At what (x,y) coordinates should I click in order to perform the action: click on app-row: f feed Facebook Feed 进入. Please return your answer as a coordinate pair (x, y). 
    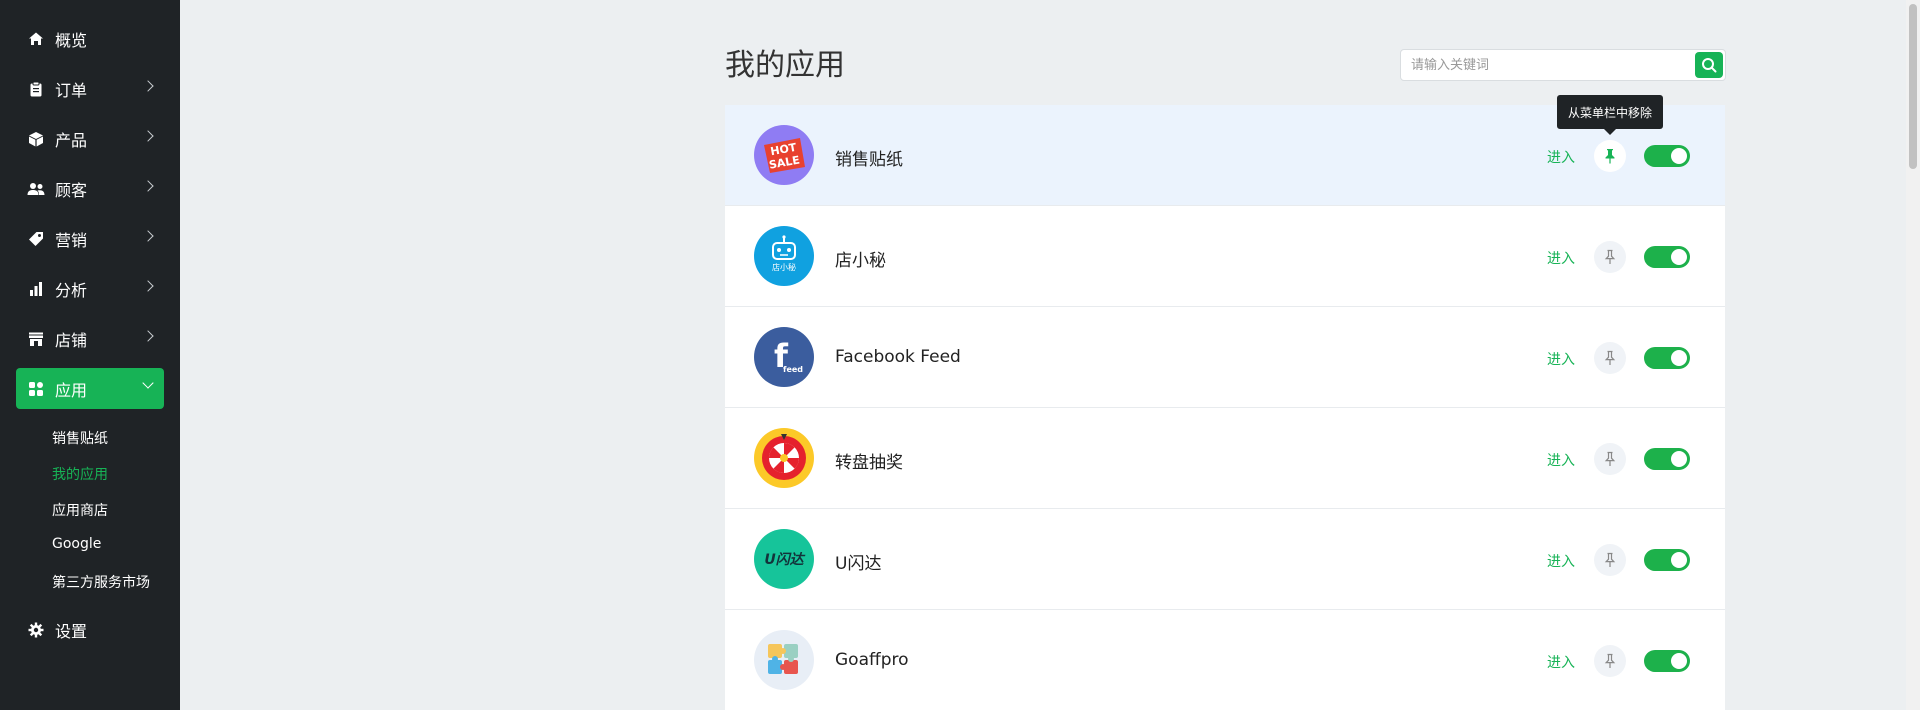
    Looking at the image, I should click on (1225, 357).